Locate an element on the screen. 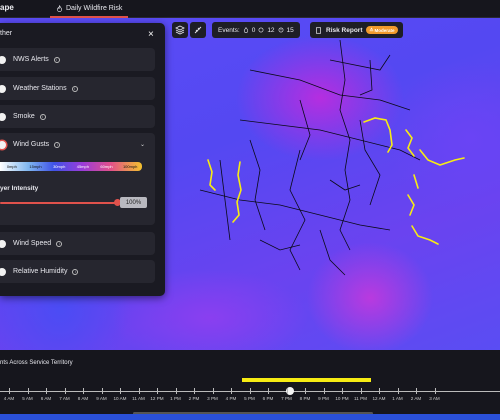 This screenshot has height=420, width=500. timeline-hour-label: 3 PM is located at coordinates (212, 398).